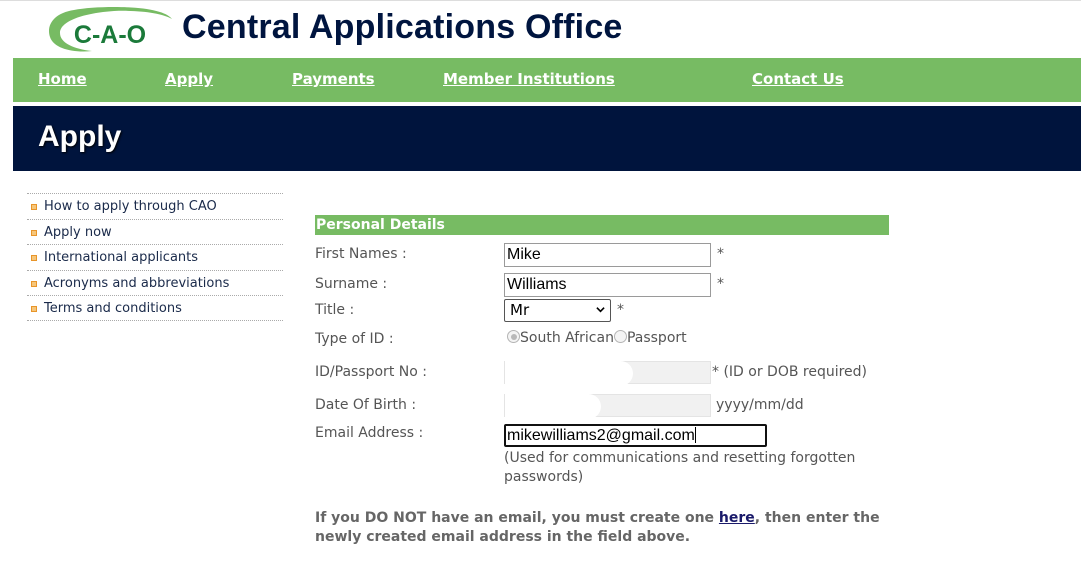  What do you see at coordinates (113, 308) in the screenshot?
I see `sidebar-item-label: Terms and conditions` at bounding box center [113, 308].